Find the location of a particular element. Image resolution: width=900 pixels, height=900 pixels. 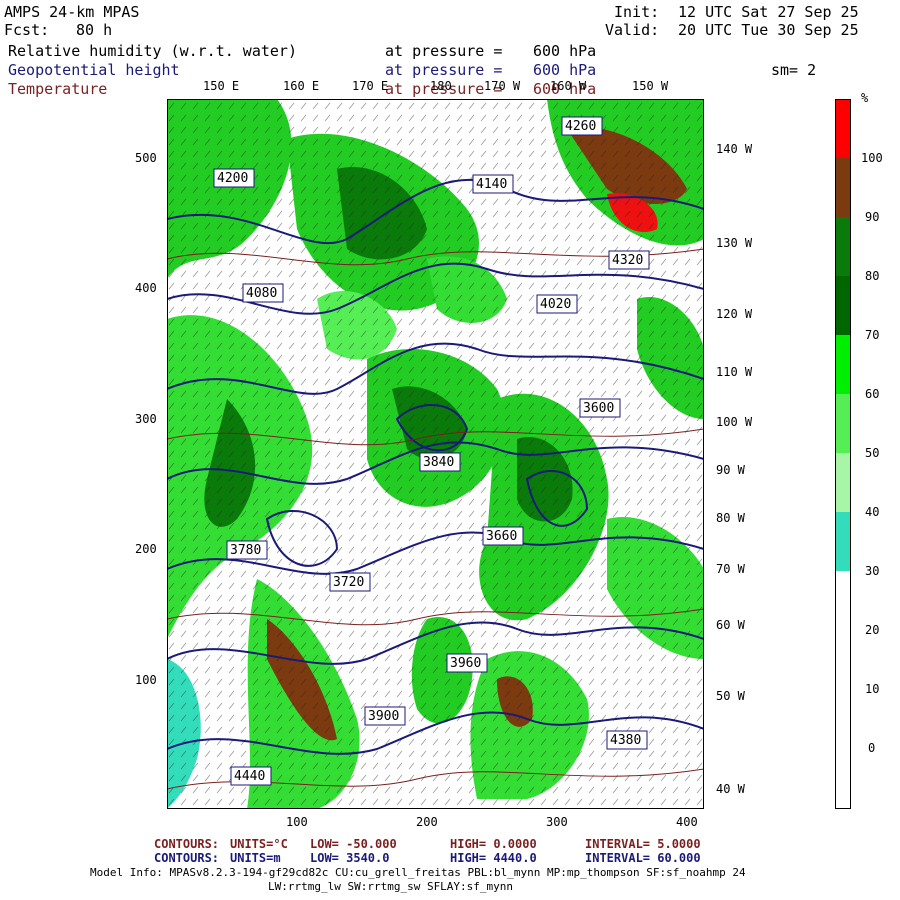

height-label-3900: 3900 is located at coordinates (385, 716).